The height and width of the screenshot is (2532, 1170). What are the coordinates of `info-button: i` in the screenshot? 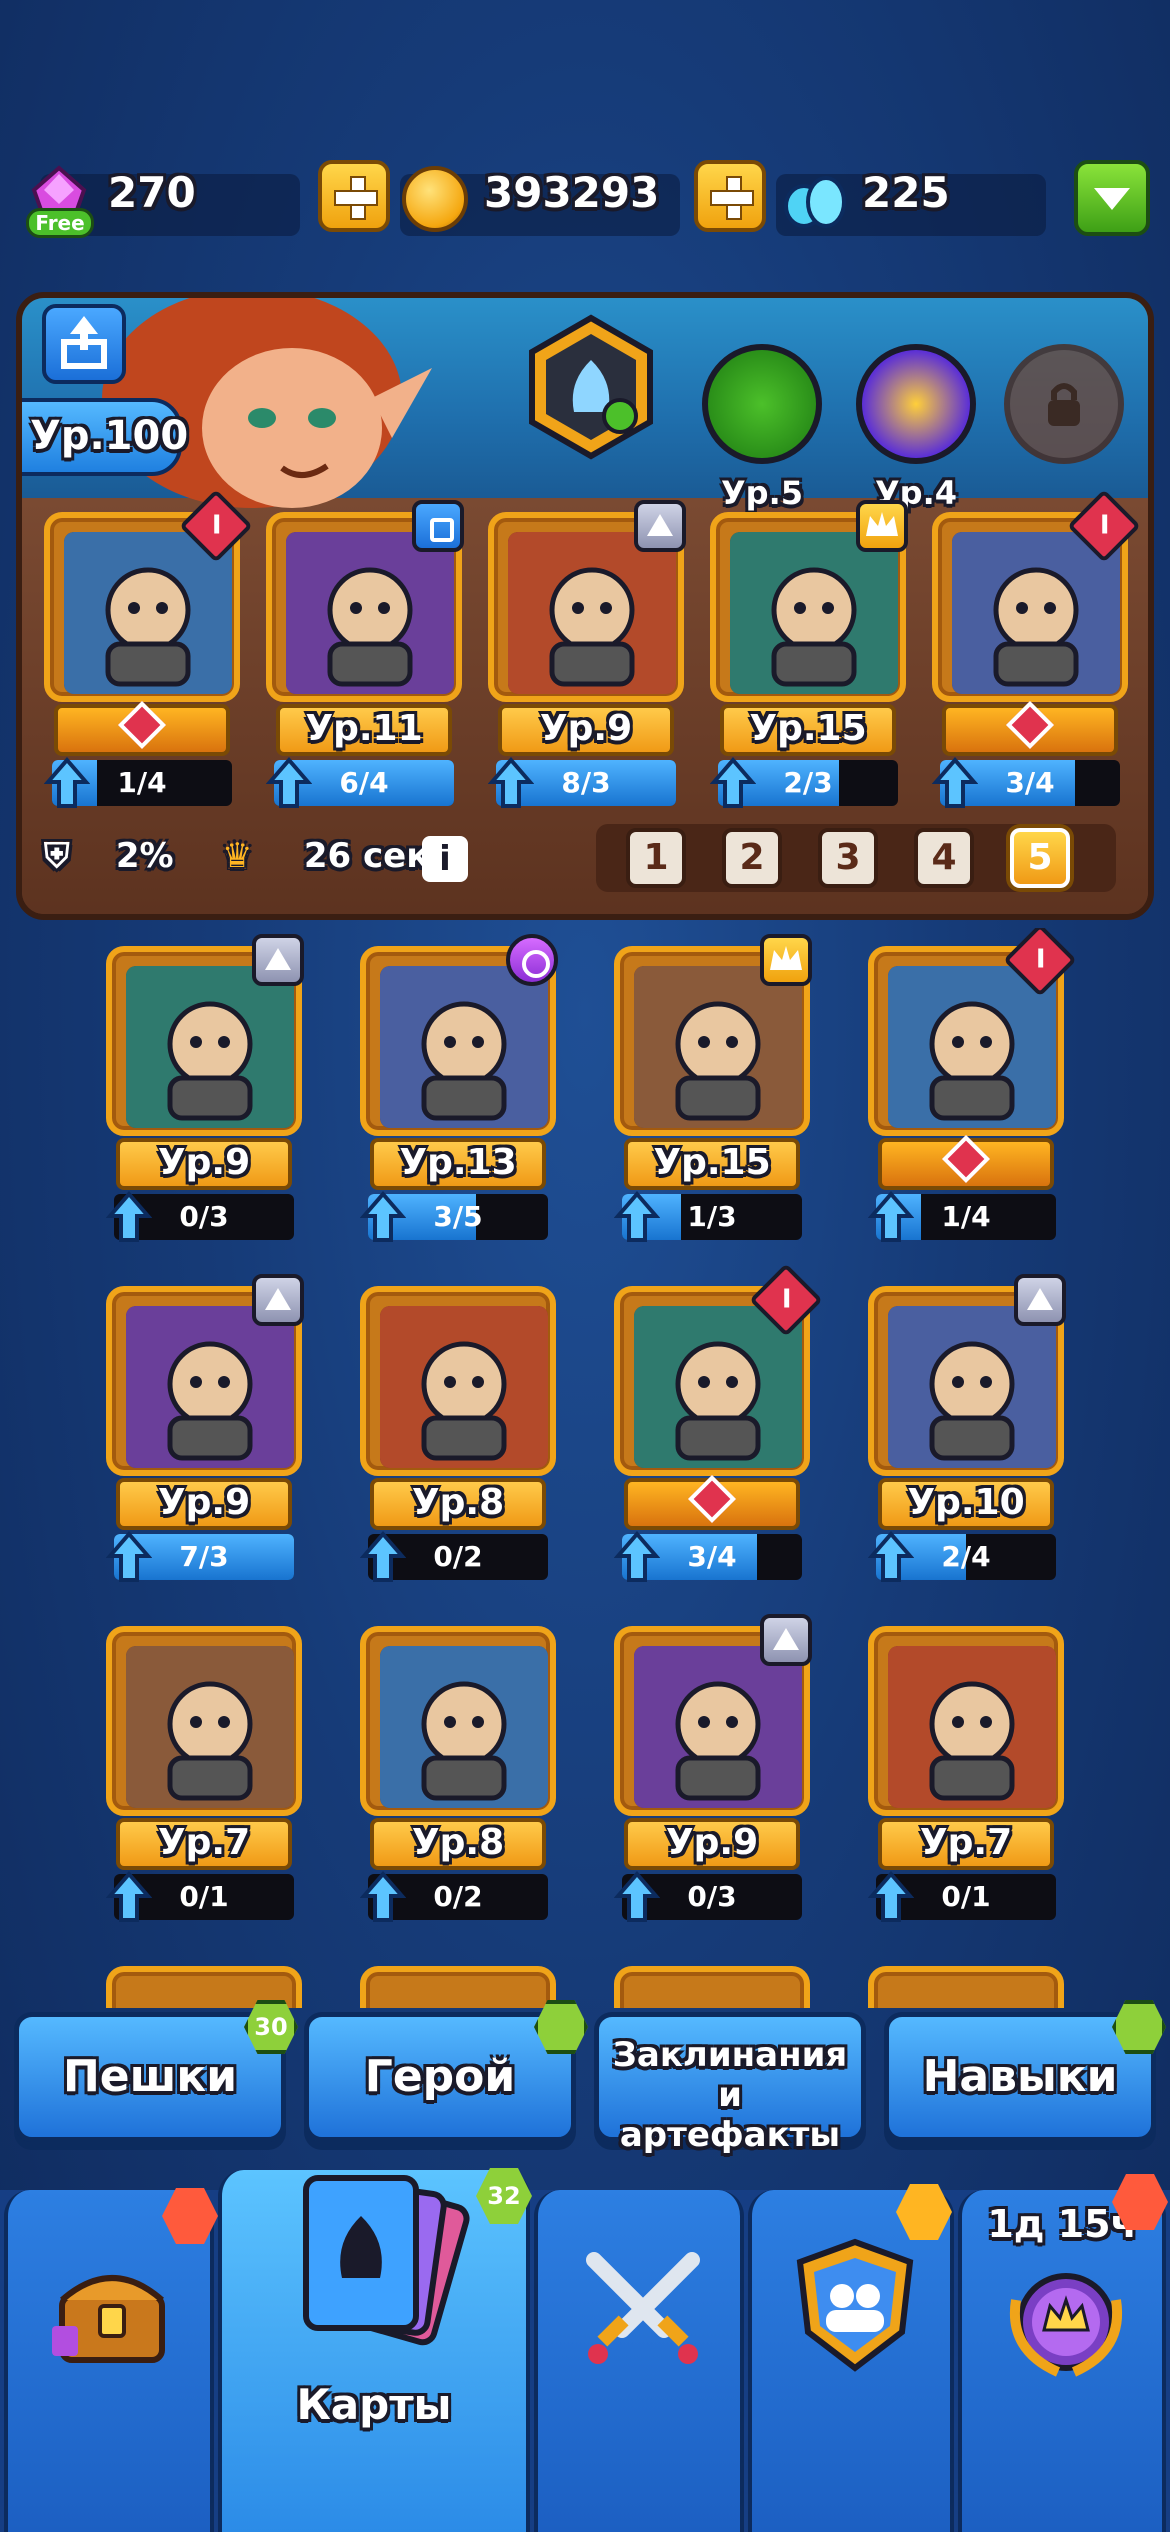 It's located at (445, 859).